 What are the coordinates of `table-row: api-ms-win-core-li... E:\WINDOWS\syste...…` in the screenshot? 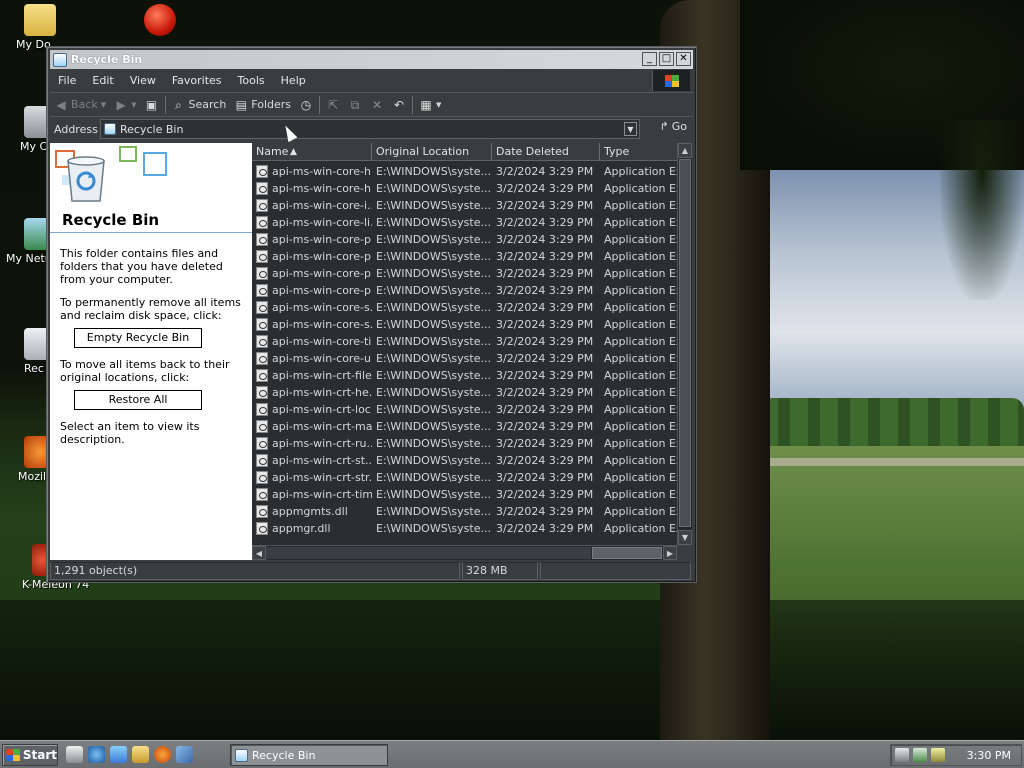 It's located at (464, 222).